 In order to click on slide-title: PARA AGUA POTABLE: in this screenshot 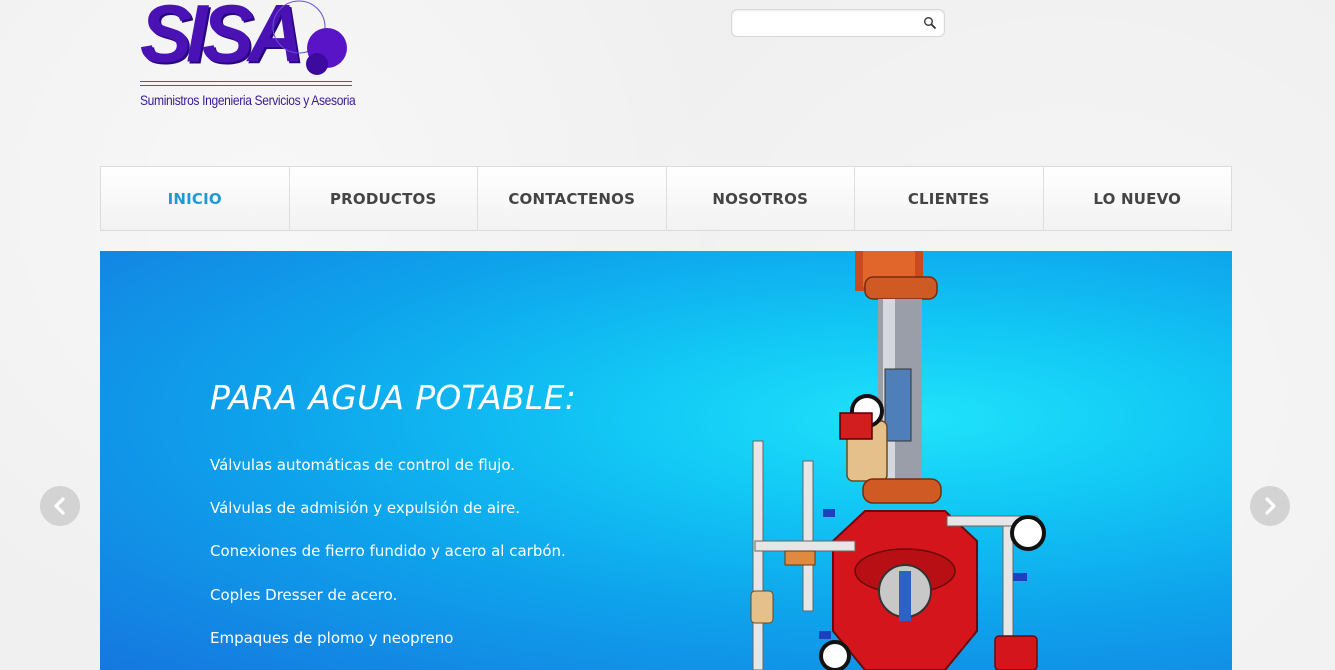, I will do `click(393, 397)`.